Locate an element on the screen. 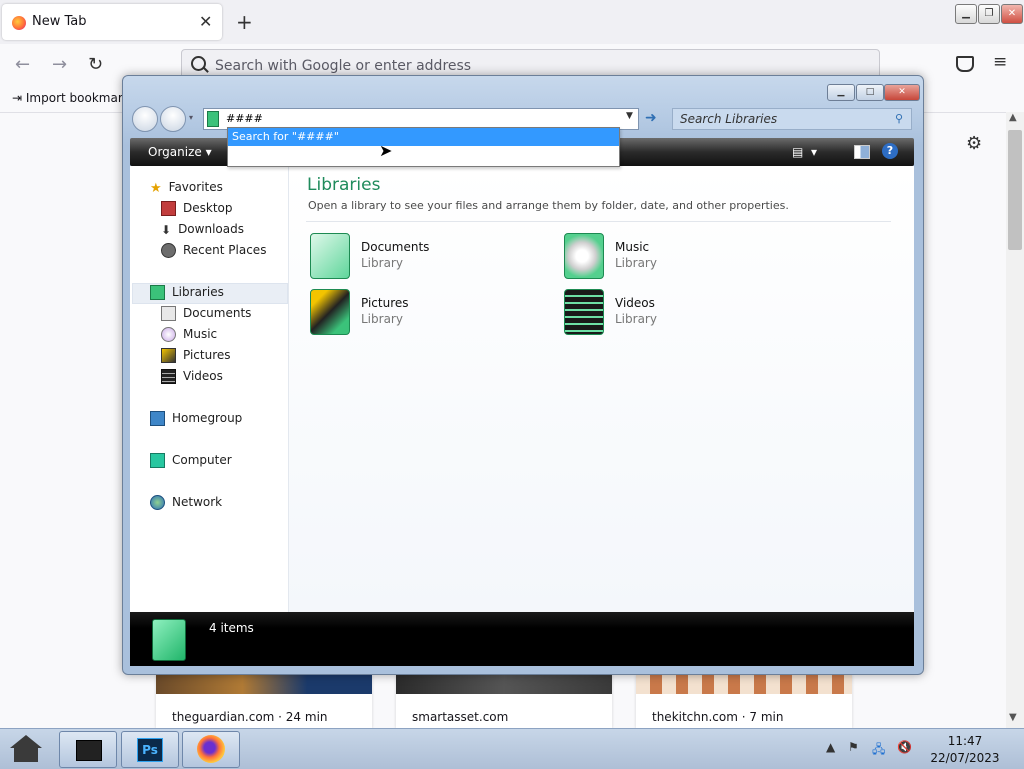  library-name: Documents is located at coordinates (395, 247).